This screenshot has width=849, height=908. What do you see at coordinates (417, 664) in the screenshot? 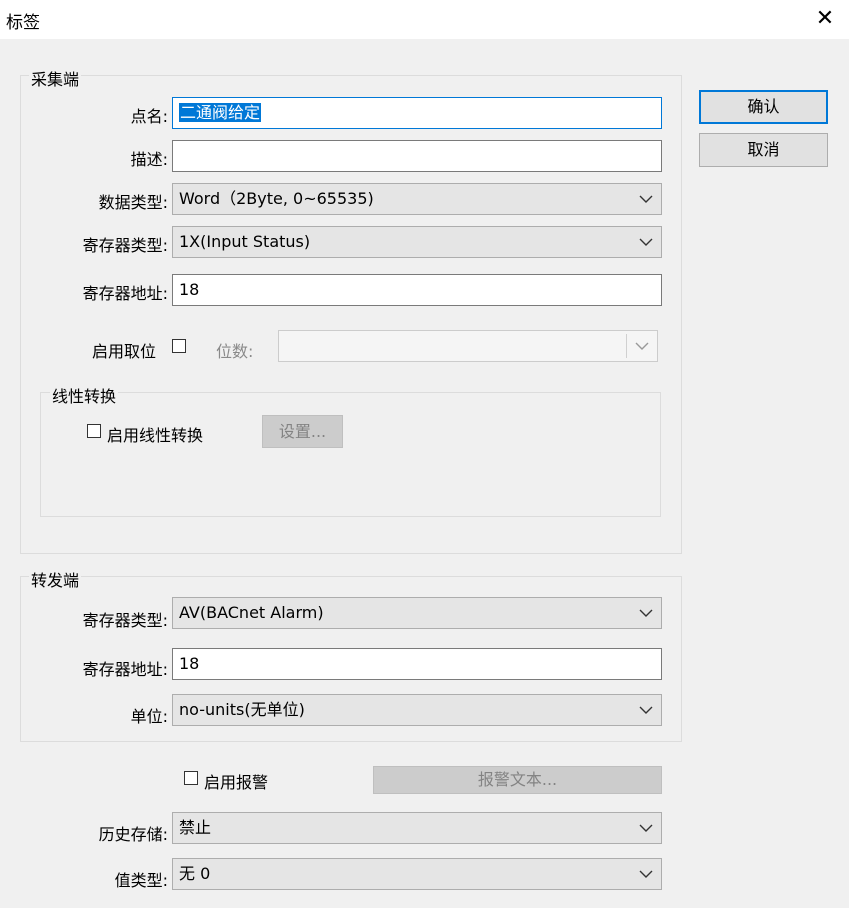
I see `fwd-reg-addr-input: 18` at bounding box center [417, 664].